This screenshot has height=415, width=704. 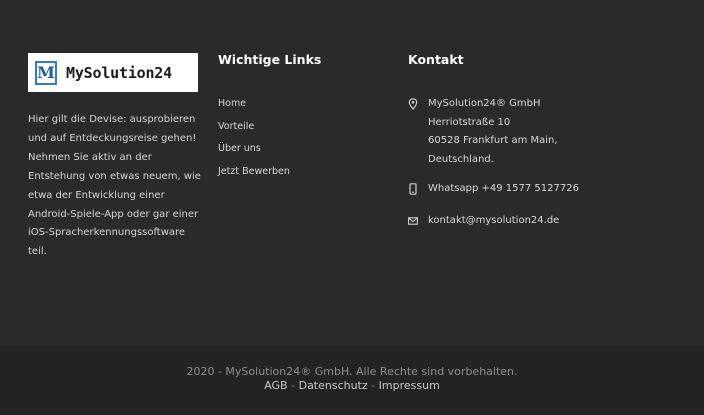 What do you see at coordinates (254, 171) in the screenshot?
I see `footer-link-jetzt-bewerben: Jetzt Bewerben` at bounding box center [254, 171].